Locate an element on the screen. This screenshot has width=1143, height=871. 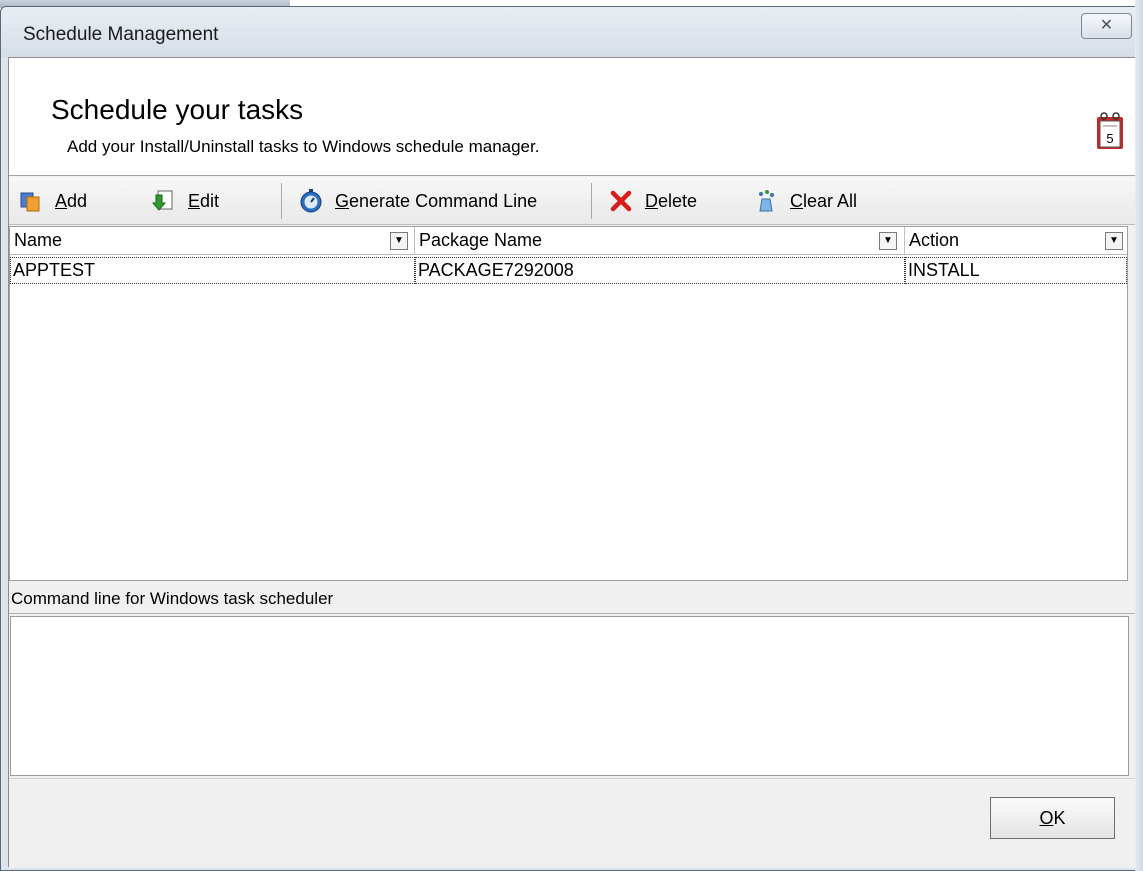
clear-button-accel: C is located at coordinates (796, 200).